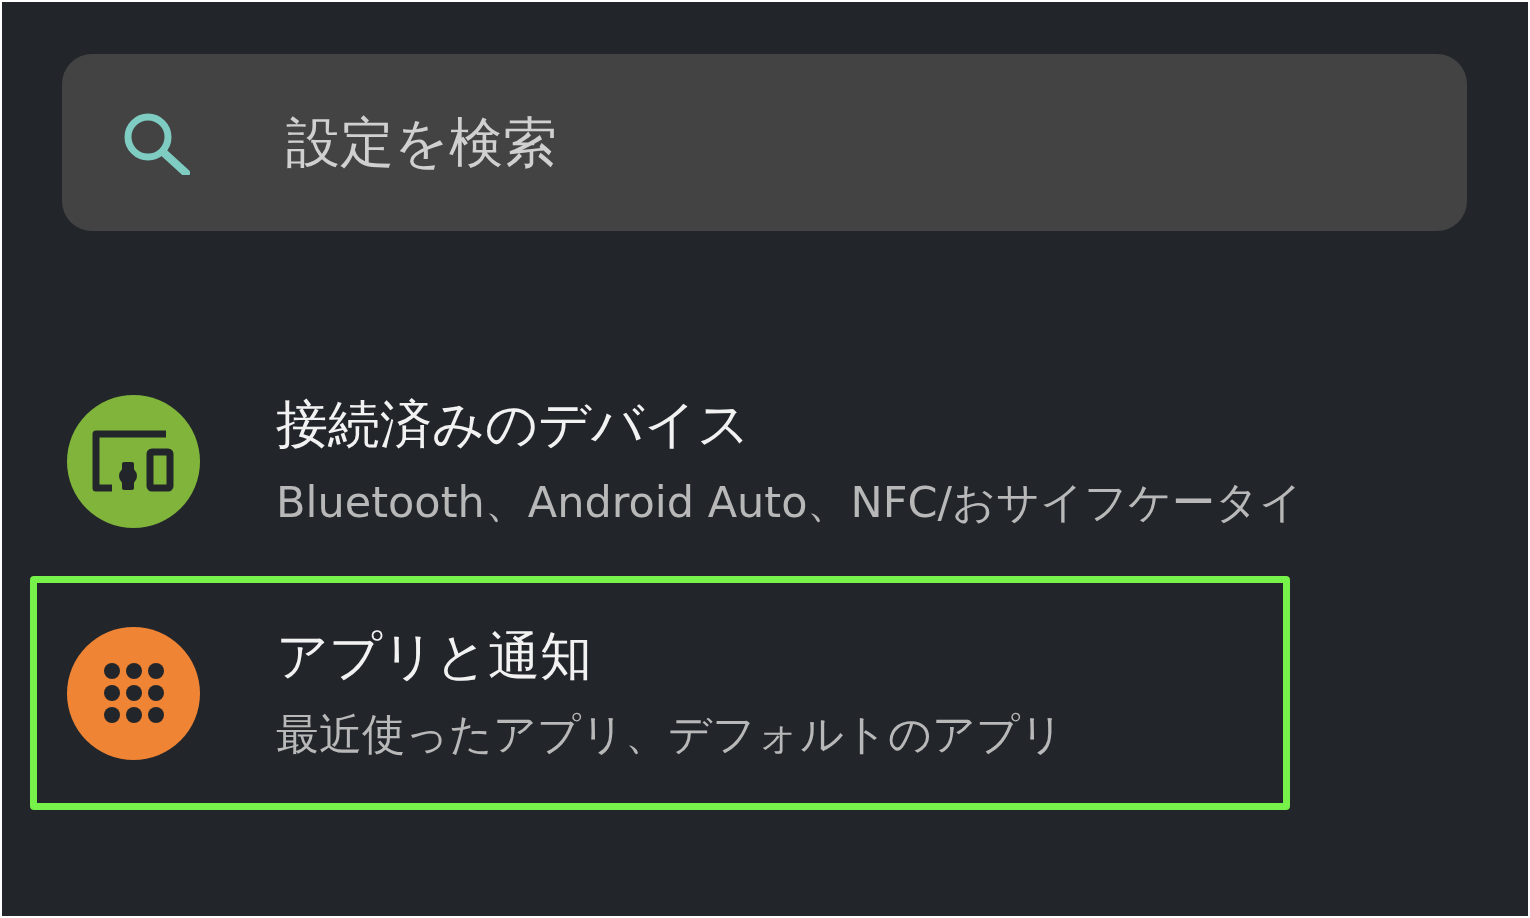 The width and height of the screenshot is (1530, 918). Describe the element at coordinates (736, 142) in the screenshot. I see `search-field: 設定を検索` at that location.